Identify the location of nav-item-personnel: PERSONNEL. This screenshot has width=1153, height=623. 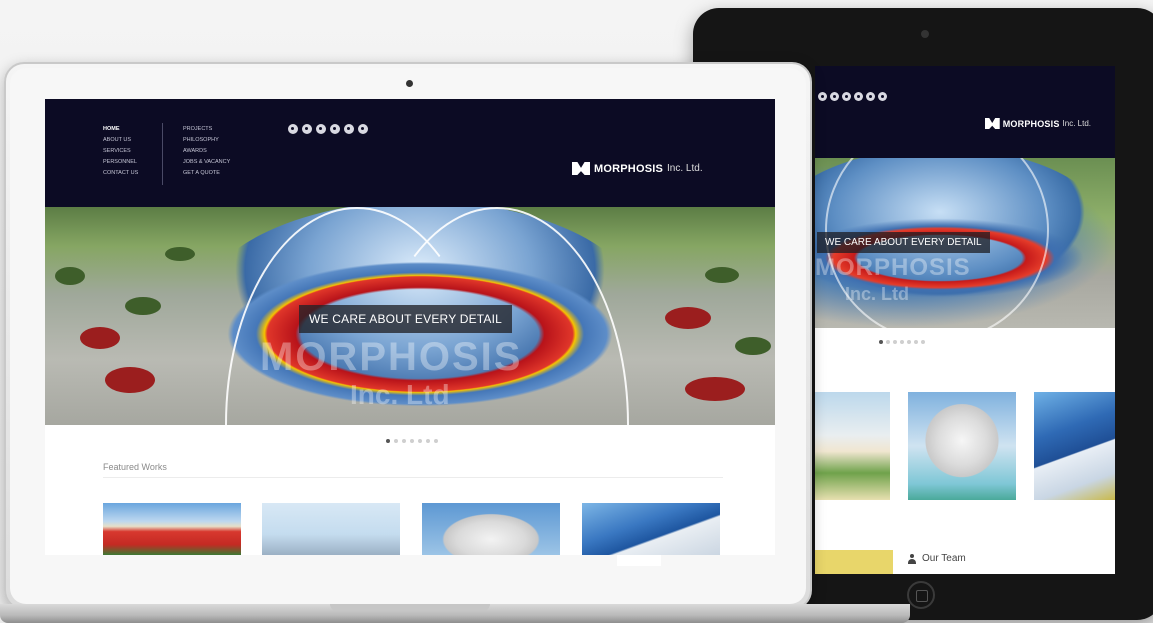
(120, 162).